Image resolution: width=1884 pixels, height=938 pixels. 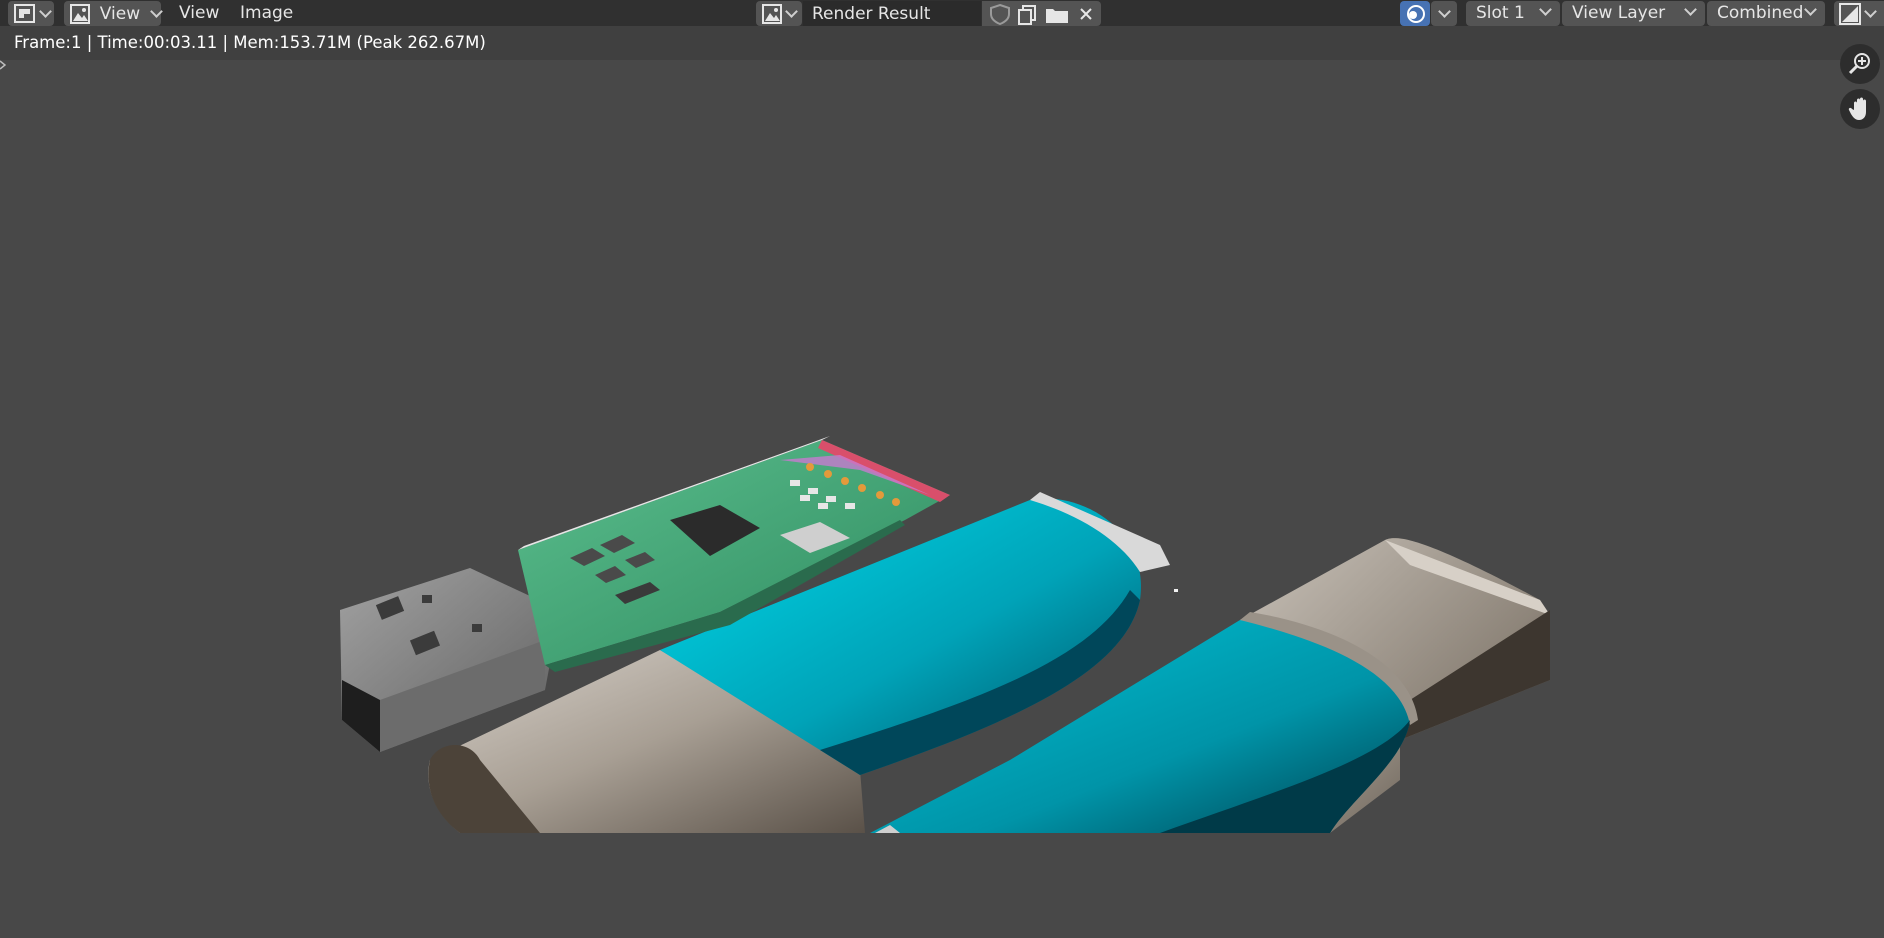 I want to click on display-channels-dropdown, so click(x=1444, y=13).